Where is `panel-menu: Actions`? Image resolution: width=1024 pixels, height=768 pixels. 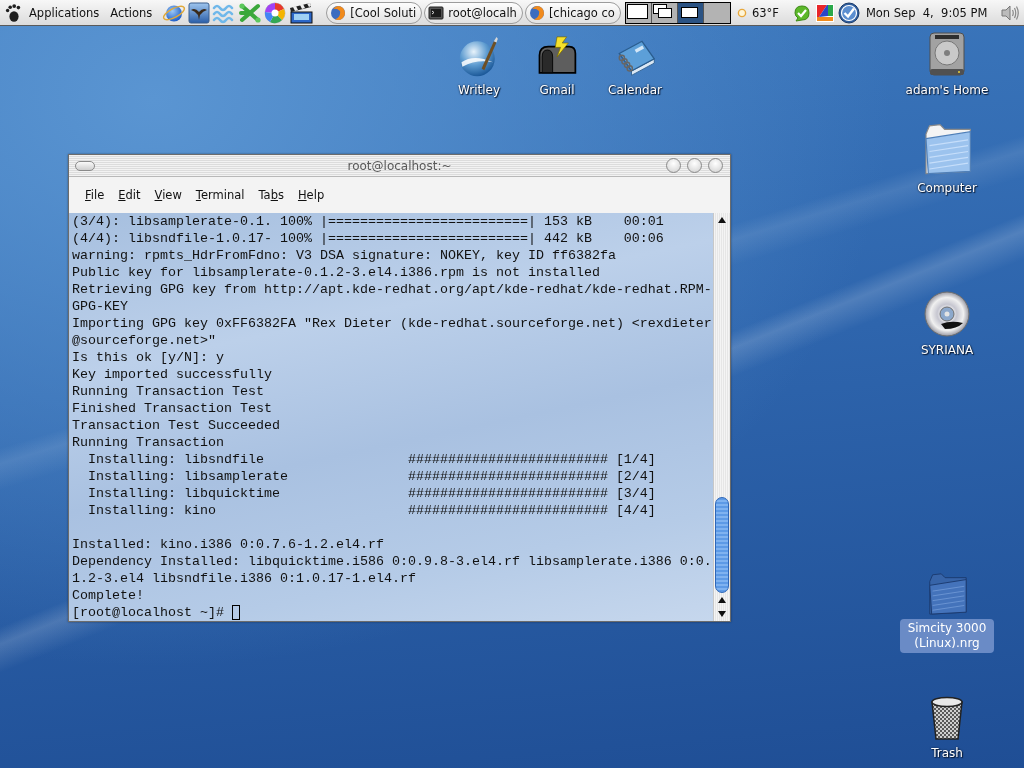
panel-menu: Actions is located at coordinates (131, 12).